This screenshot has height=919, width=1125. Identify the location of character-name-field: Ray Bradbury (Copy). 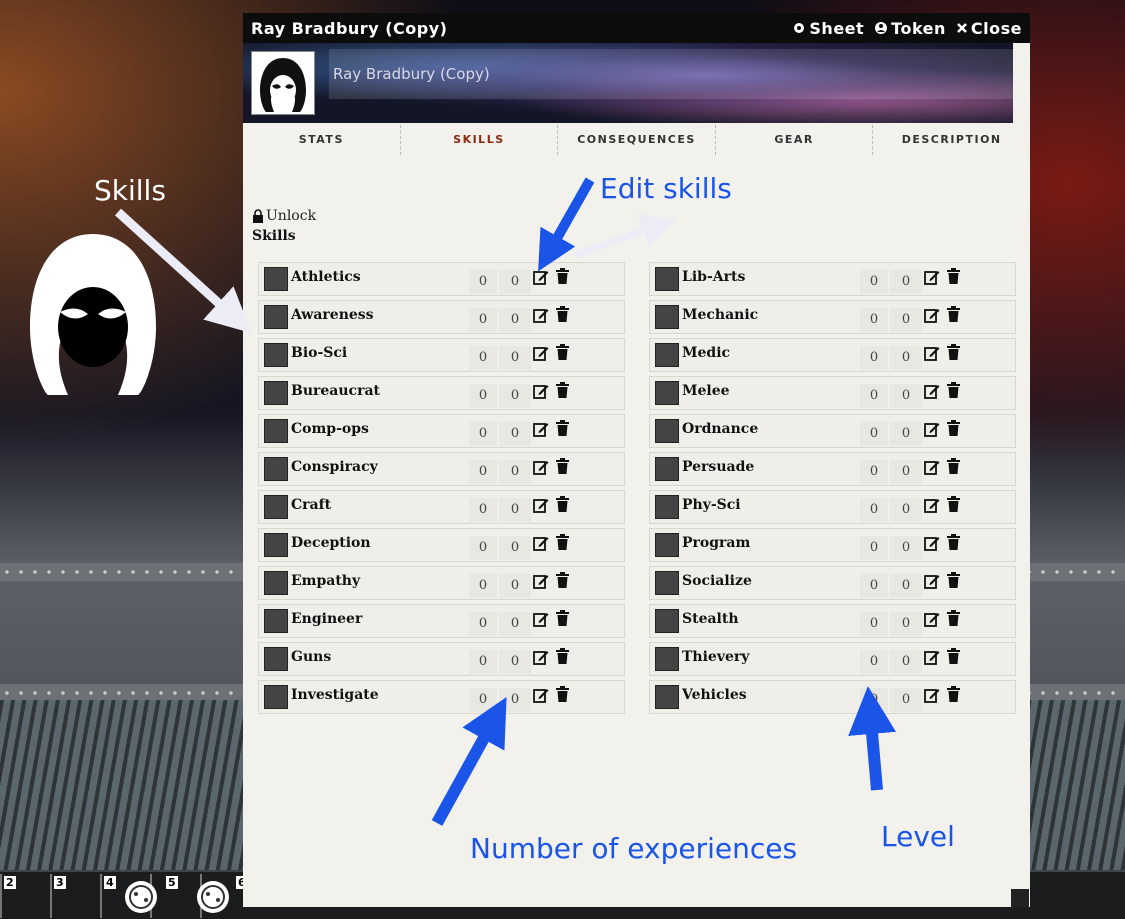
(671, 74).